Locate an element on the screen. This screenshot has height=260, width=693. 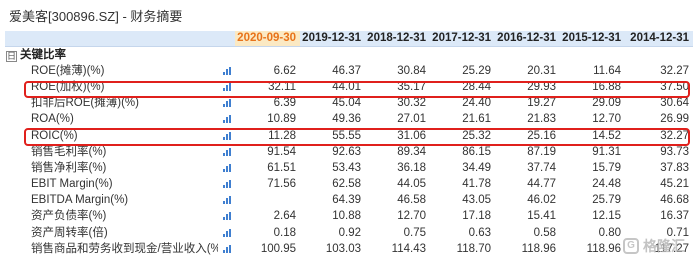
value-cell: 46.68 is located at coordinates (674, 200).